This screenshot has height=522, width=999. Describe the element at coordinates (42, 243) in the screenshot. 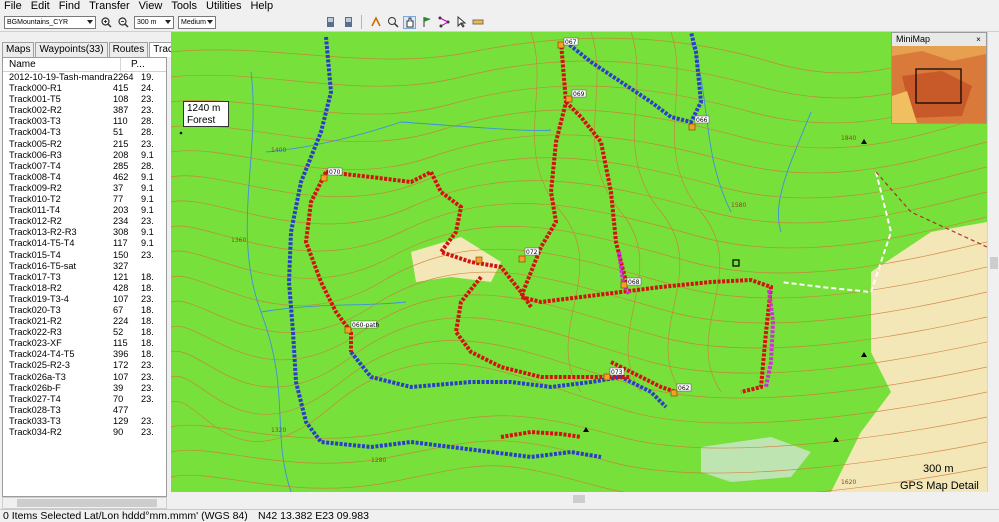

I see `track-name: Track014-T5-T4` at that location.